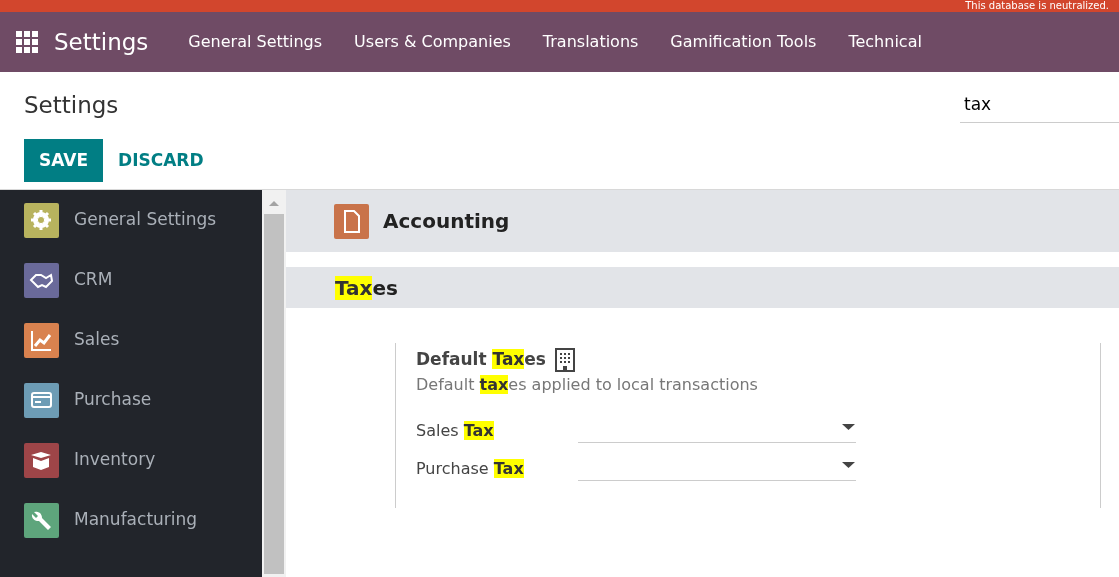  Describe the element at coordinates (274, 383) in the screenshot. I see `scrollbar` at that location.